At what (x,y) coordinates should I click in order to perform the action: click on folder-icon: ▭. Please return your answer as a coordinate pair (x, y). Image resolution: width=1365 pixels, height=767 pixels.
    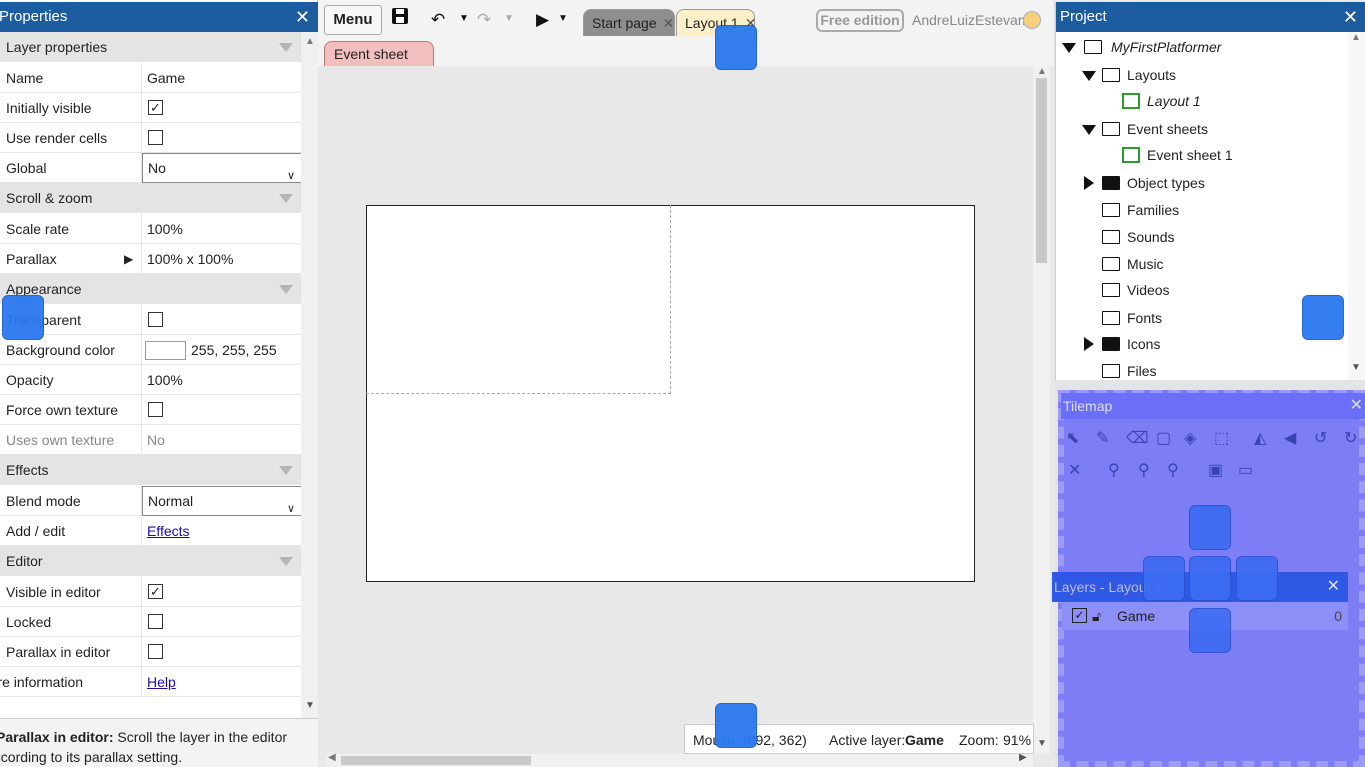
    Looking at the image, I should click on (1245, 470).